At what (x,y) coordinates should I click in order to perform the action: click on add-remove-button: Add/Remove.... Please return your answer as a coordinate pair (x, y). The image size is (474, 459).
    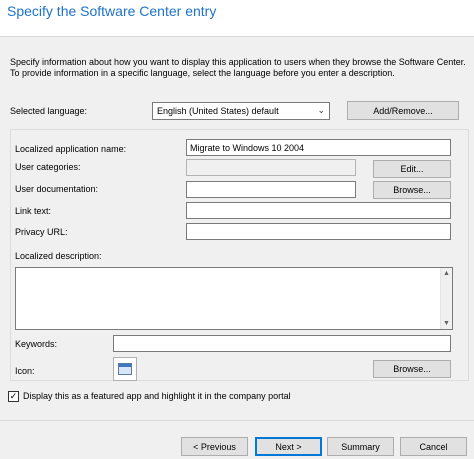
    Looking at the image, I should click on (403, 110).